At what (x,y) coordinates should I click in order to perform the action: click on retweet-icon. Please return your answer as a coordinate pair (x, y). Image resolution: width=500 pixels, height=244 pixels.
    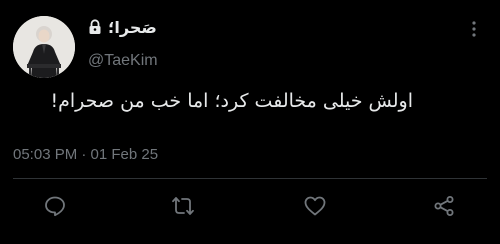
    Looking at the image, I should click on (183, 206).